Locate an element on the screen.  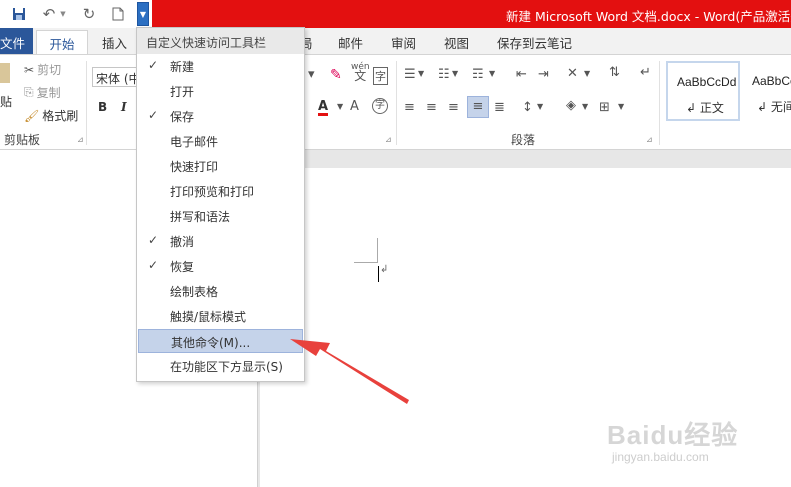
ribbon-tabs: 文件 开始 插入 局 邮件 审阅 视图 保存到云笔记 is located at coordinates (395, 41).